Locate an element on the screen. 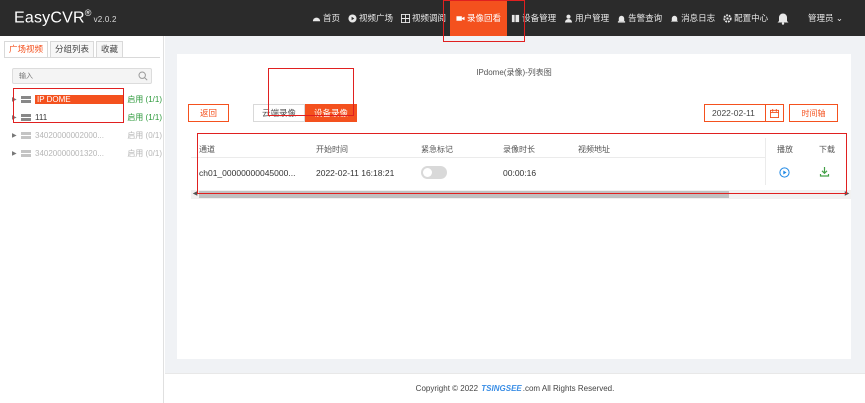 This screenshot has width=865, height=403. user-menu: 管理员 ⌄ is located at coordinates (825, 18).